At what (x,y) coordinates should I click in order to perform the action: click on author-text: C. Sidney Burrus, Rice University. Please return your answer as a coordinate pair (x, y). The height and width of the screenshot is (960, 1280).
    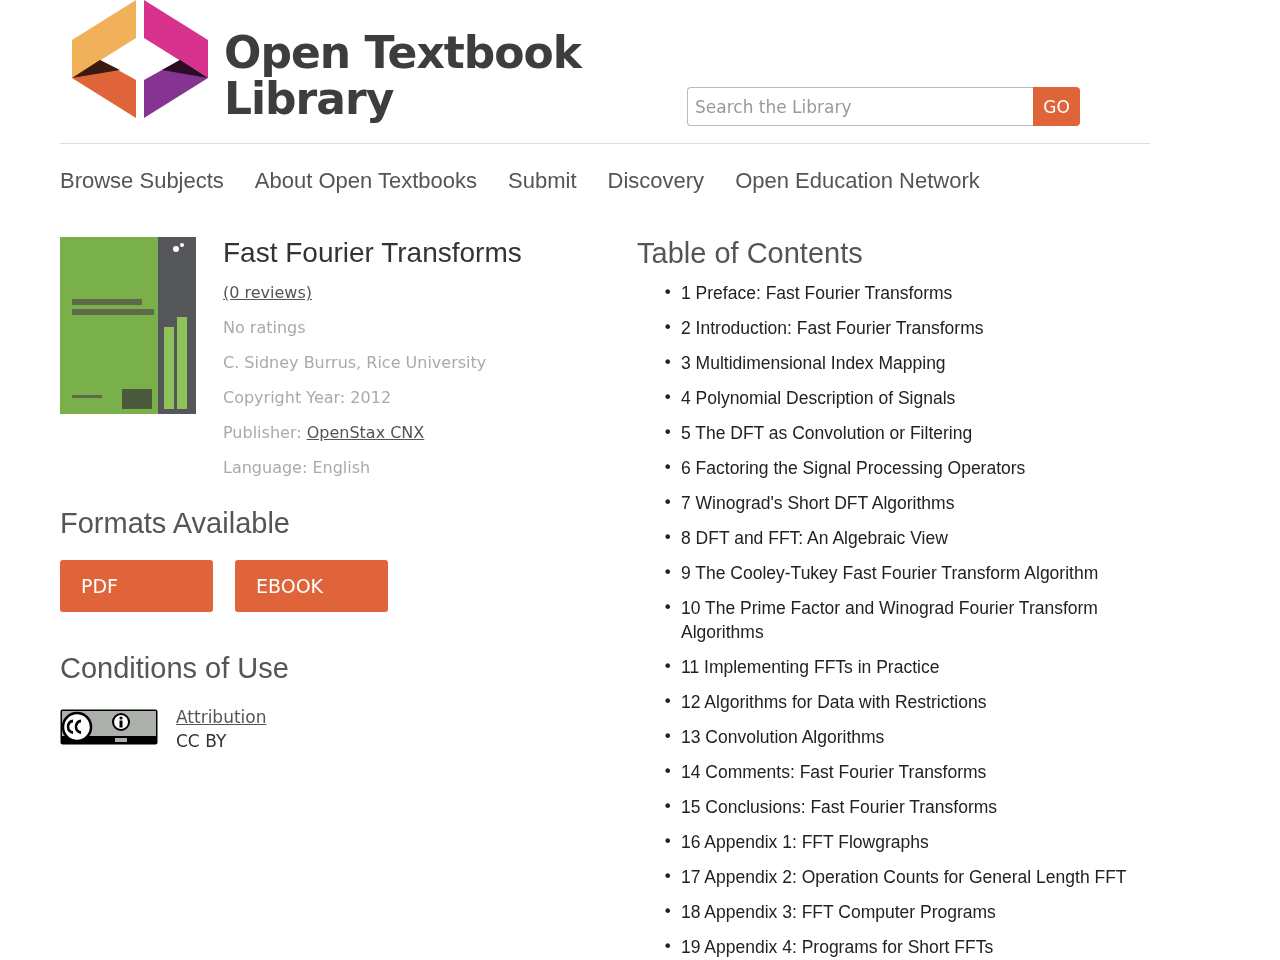
    Looking at the image, I should click on (355, 363).